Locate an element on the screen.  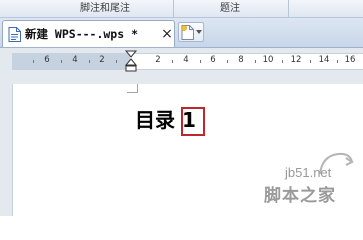
horizontal-ruler: 6 4 2 2 4 6 8 10 12 14 16 is located at coordinates (187, 61).